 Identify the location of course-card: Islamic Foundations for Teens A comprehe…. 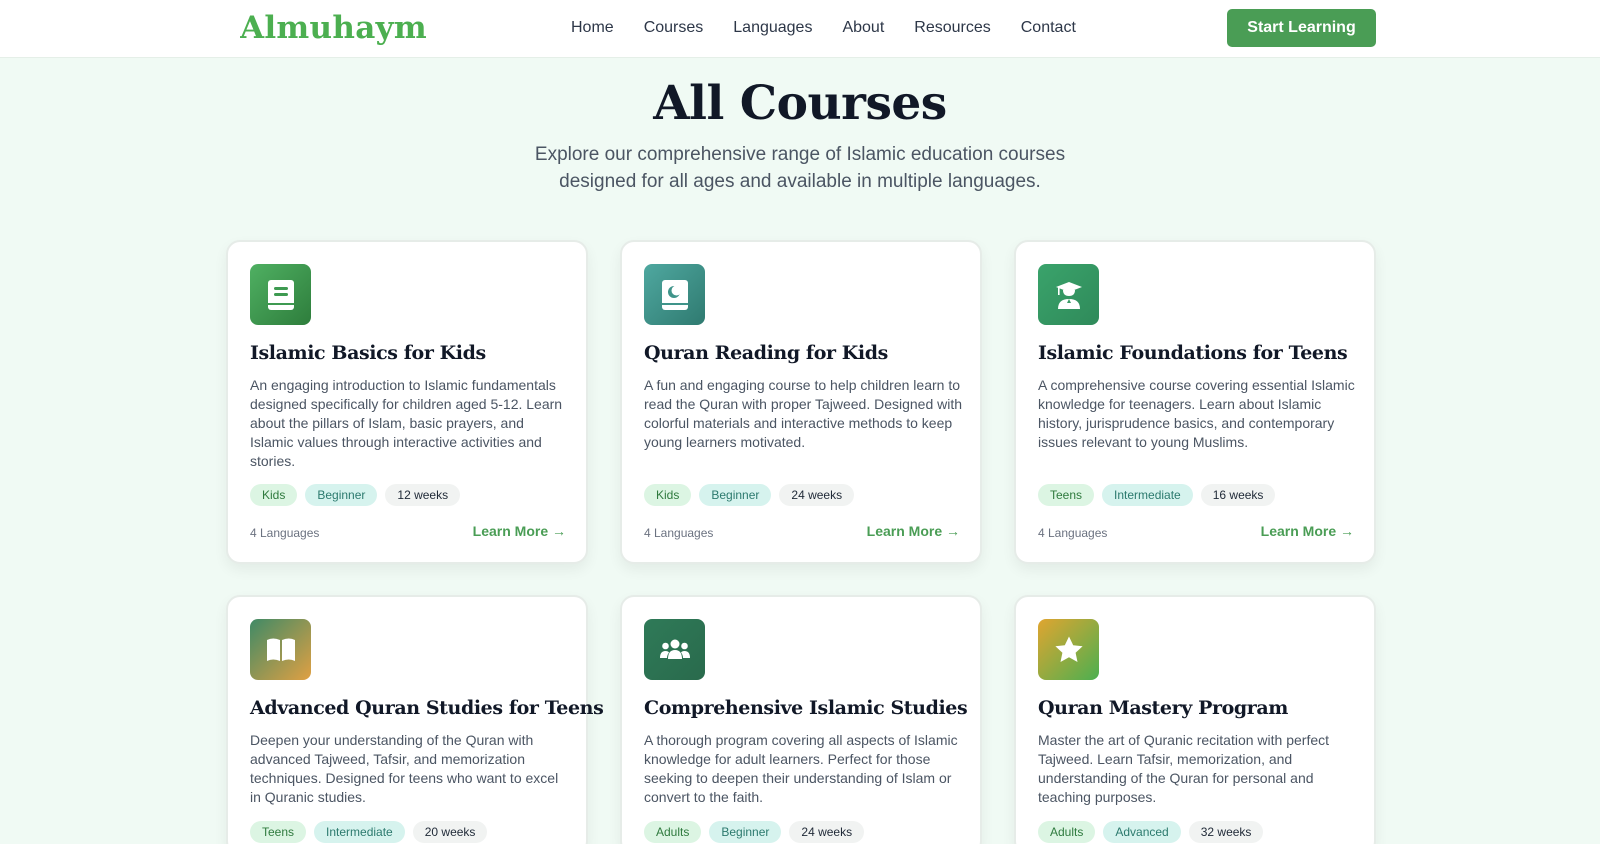
(1195, 402).